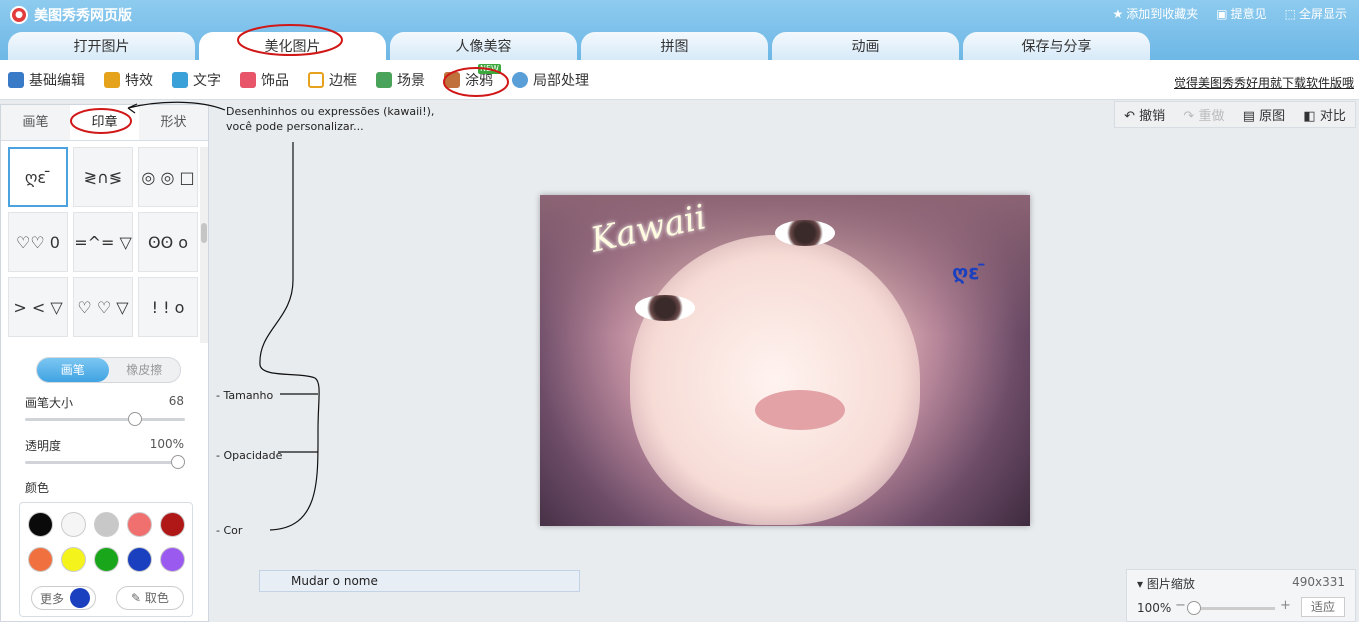 This screenshot has width=1359, height=622. What do you see at coordinates (1290, 14) in the screenshot?
I see `fullscreen-icon: ⬚` at bounding box center [1290, 14].